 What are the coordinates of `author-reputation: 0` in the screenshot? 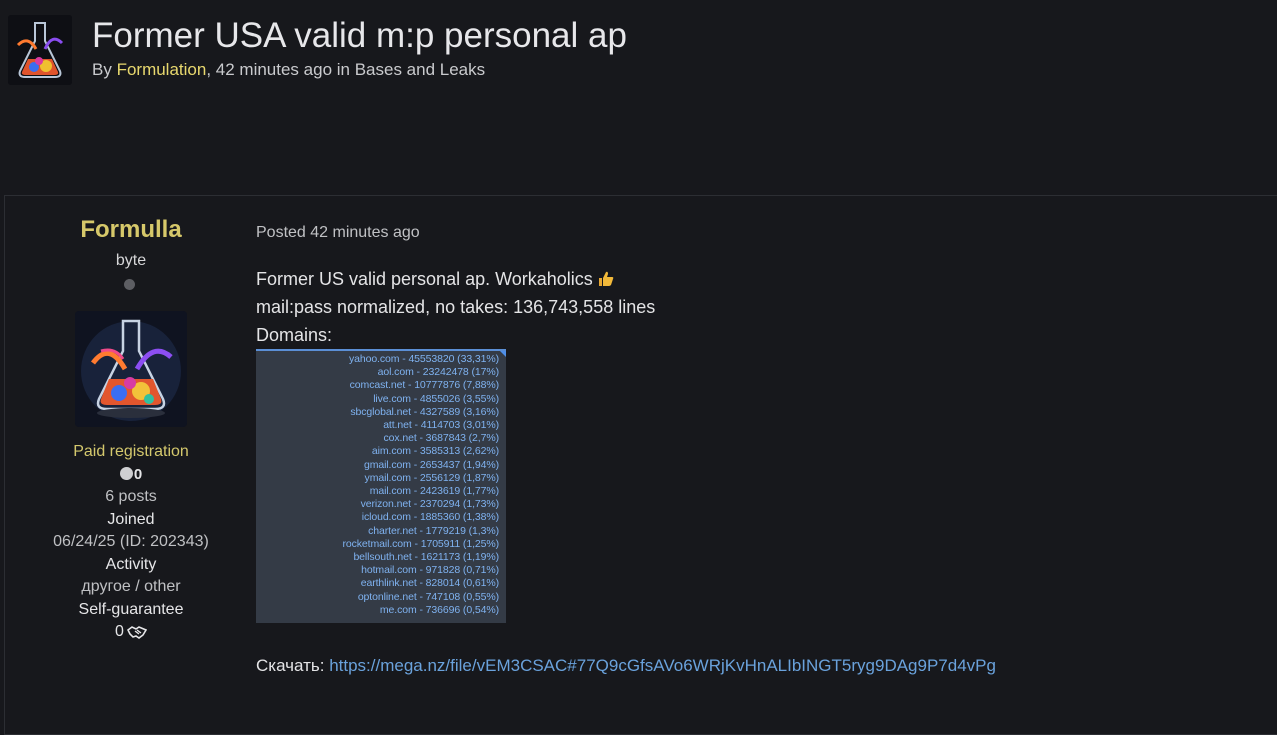 It's located at (131, 474).